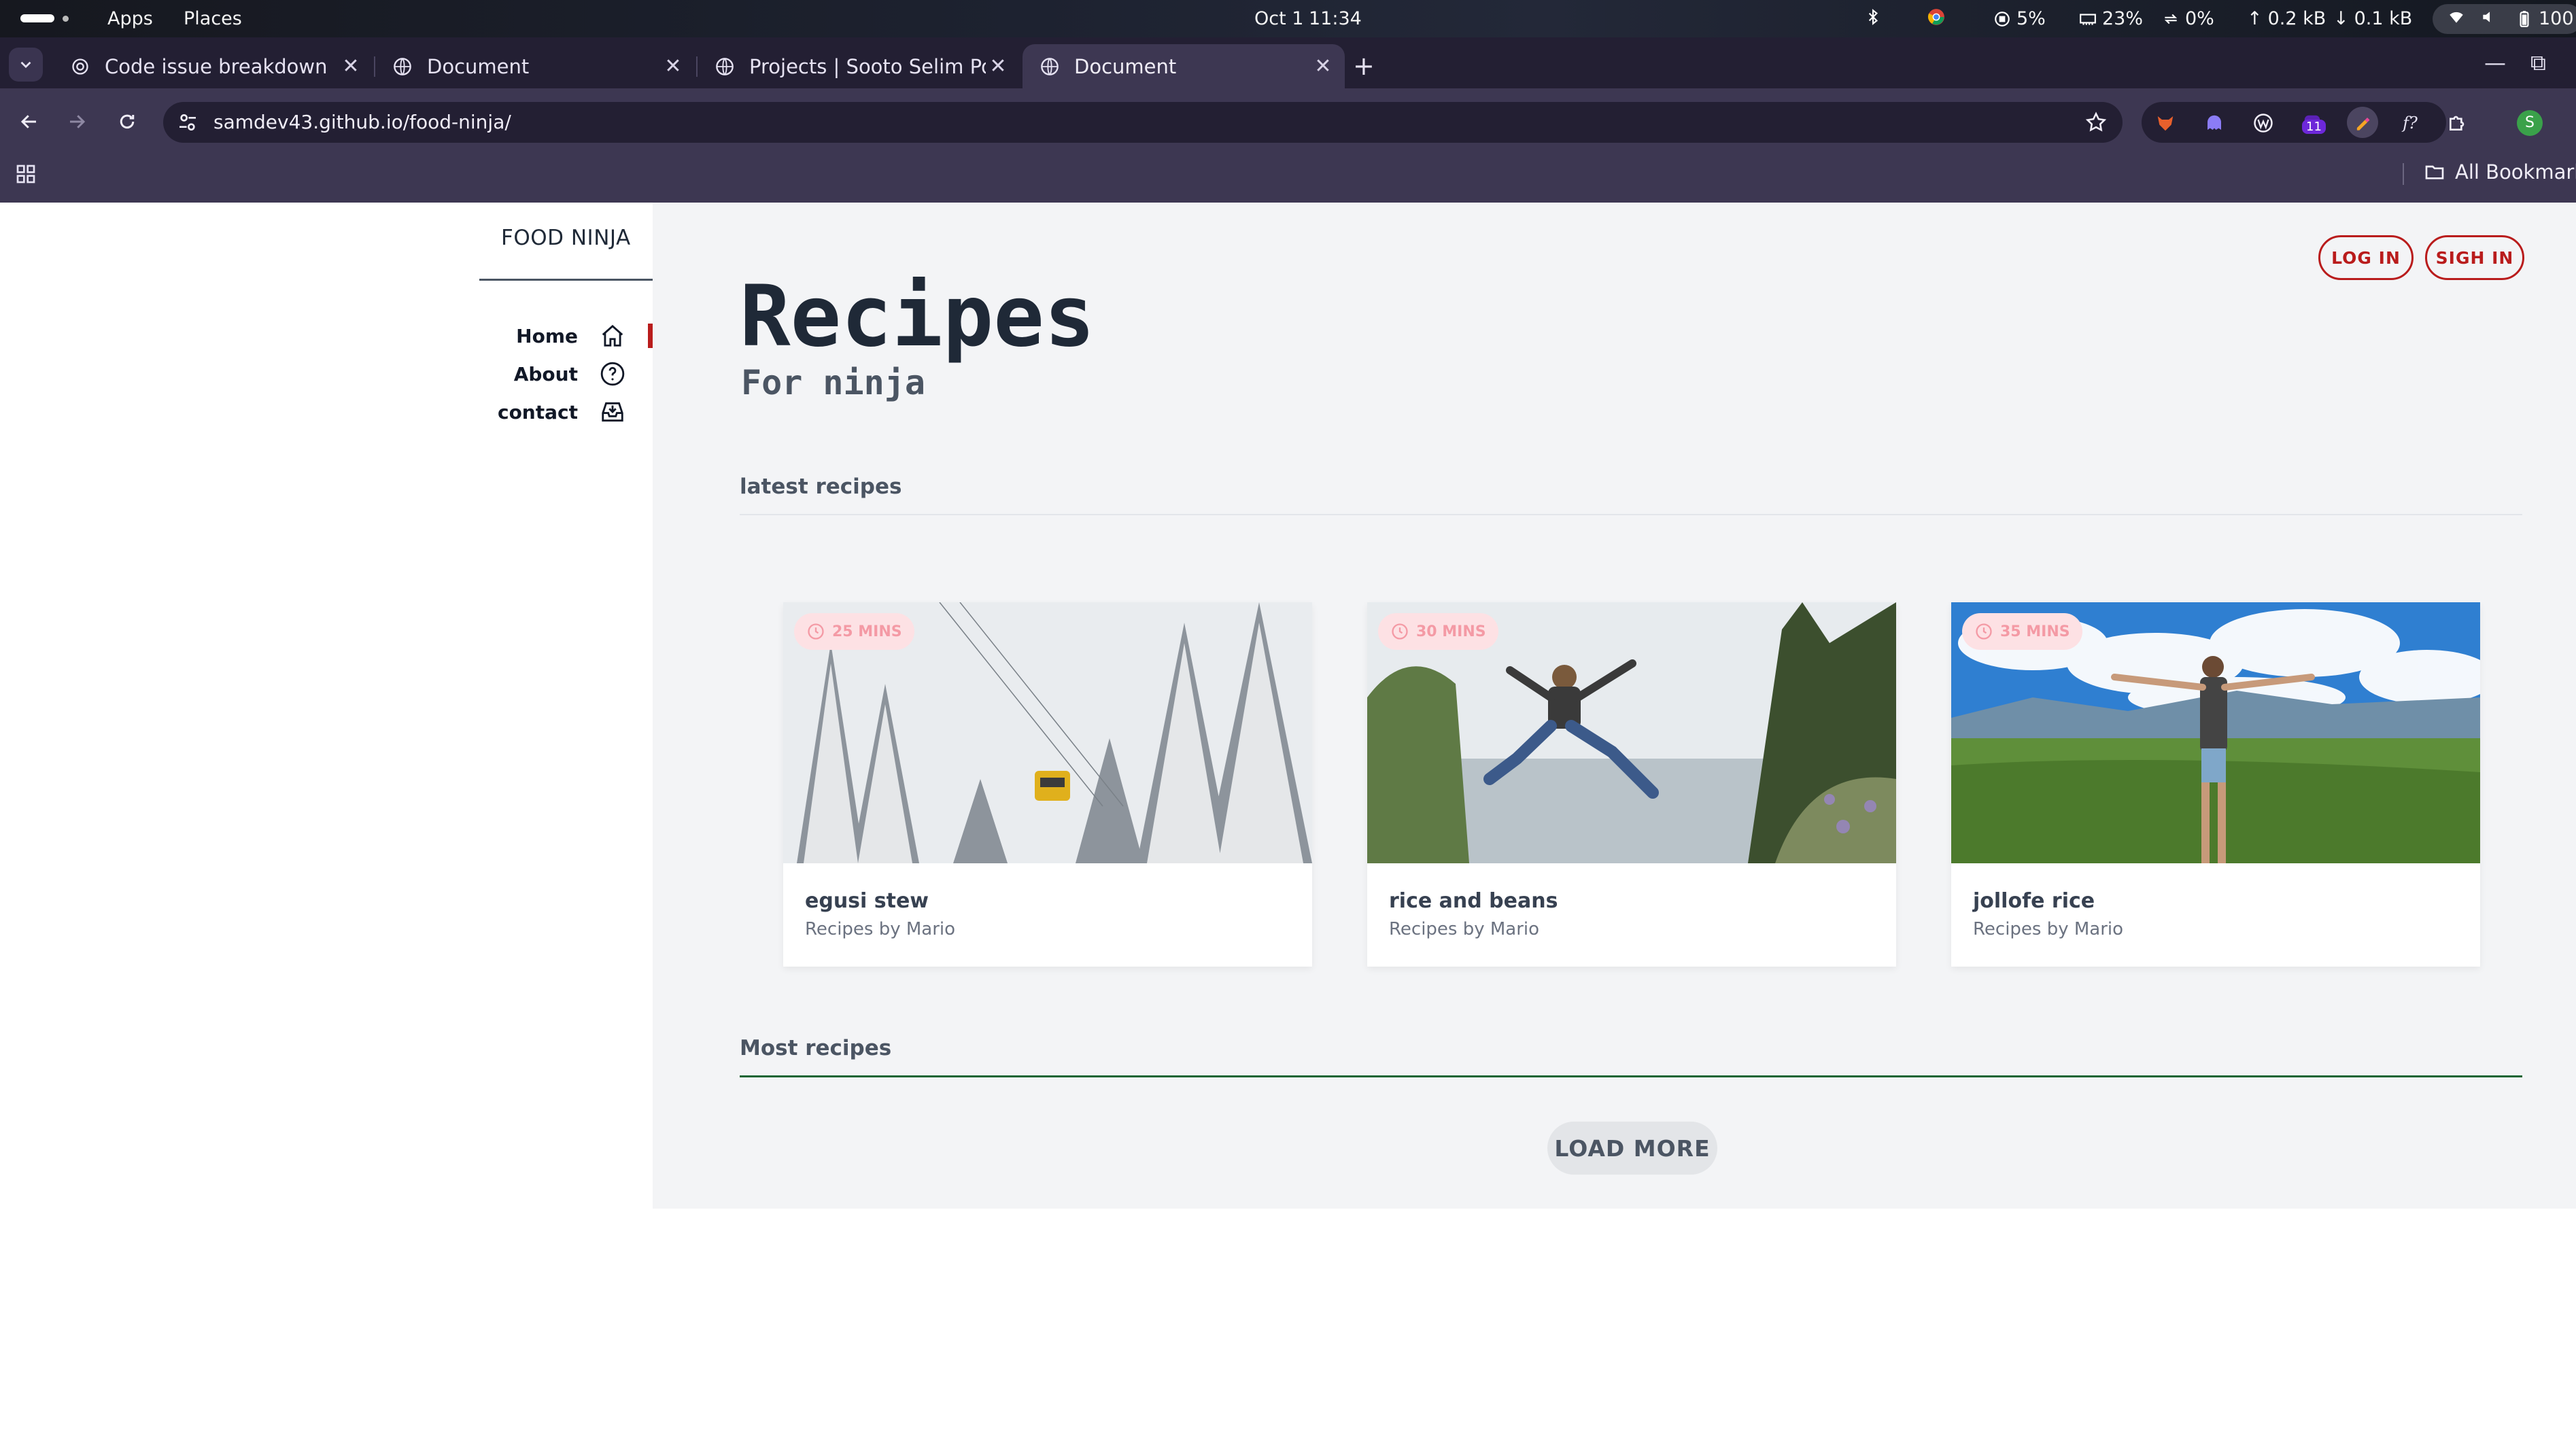 This screenshot has height=1454, width=2576. What do you see at coordinates (537, 411) in the screenshot?
I see `nav-label: contact` at bounding box center [537, 411].